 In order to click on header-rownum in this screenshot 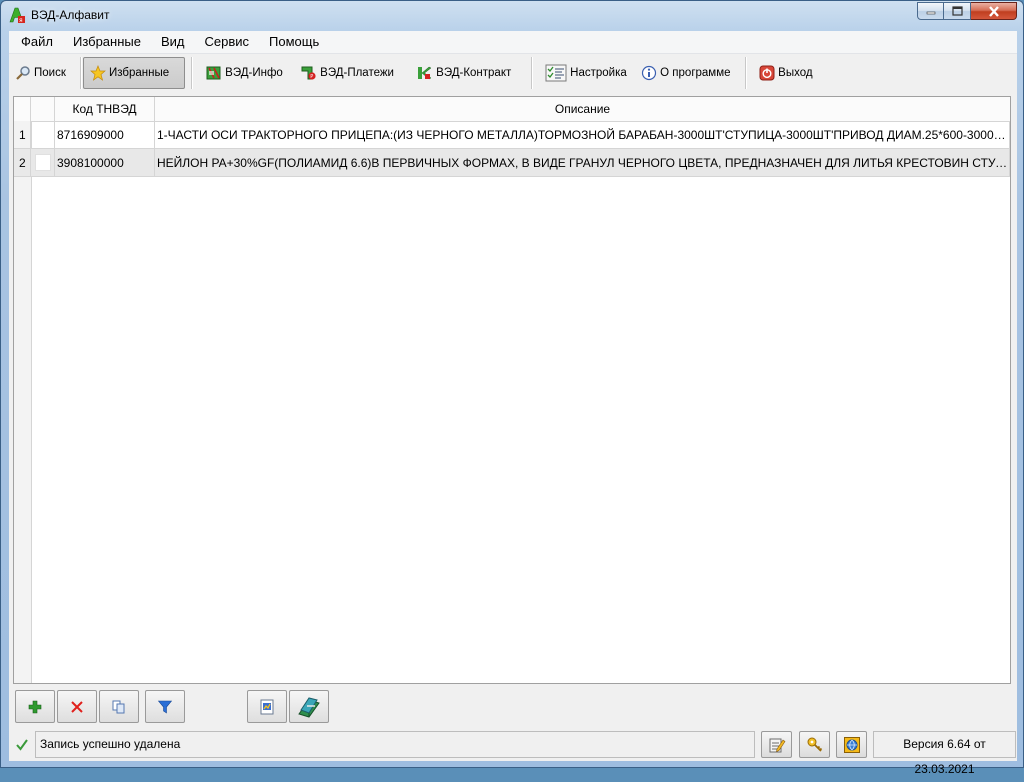, I will do `click(22, 109)`.